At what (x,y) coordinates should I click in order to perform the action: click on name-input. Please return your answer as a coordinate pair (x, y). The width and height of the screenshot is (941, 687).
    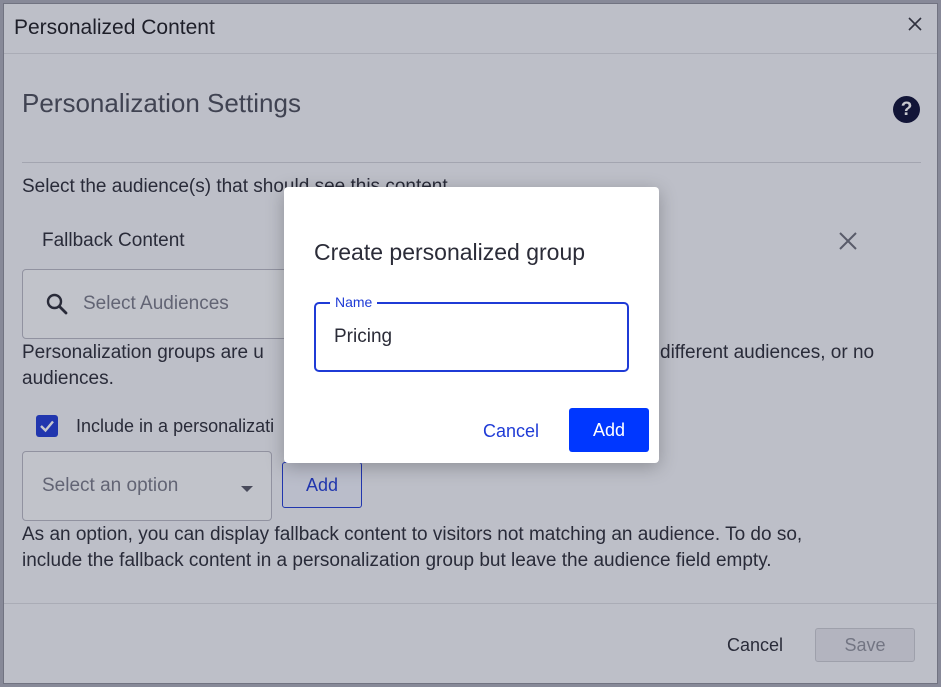
    Looking at the image, I should click on (469, 337).